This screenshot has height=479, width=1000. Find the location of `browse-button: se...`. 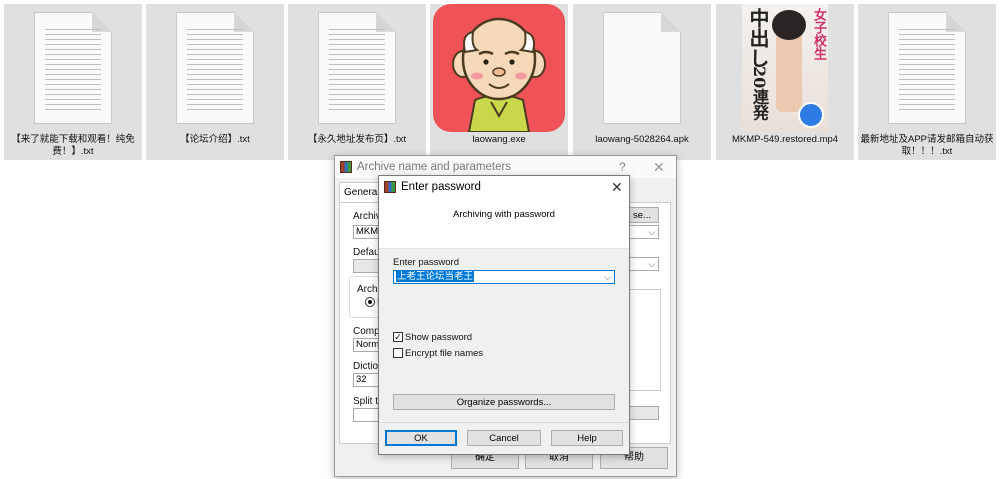

browse-button: se... is located at coordinates (642, 215).